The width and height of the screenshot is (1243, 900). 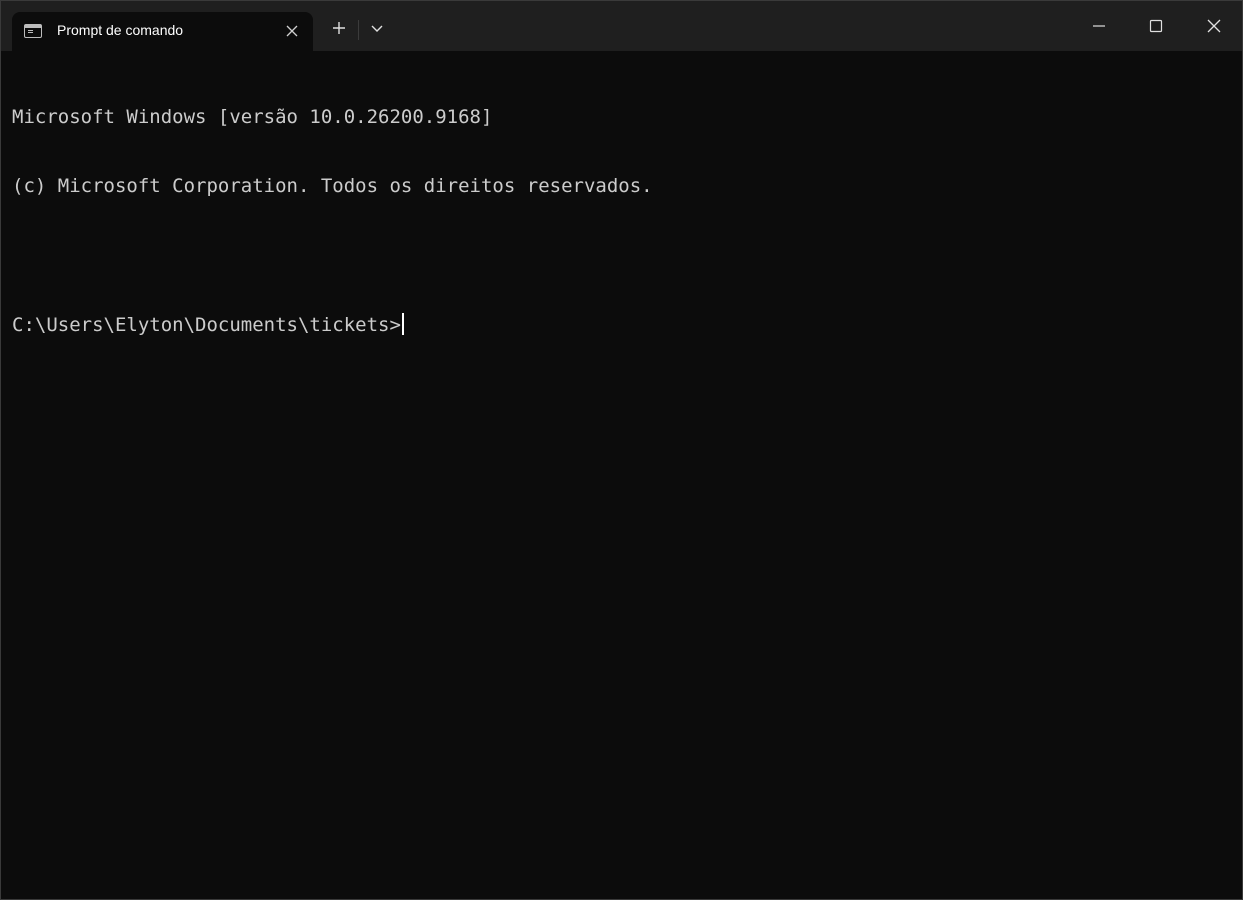 What do you see at coordinates (33, 31) in the screenshot?
I see `command-prompt-icon` at bounding box center [33, 31].